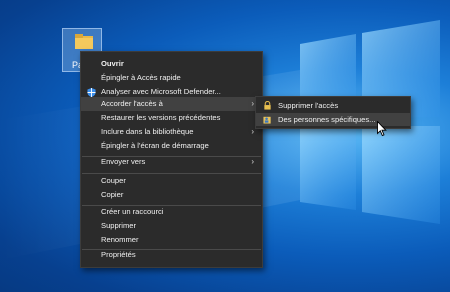  I want to click on menu-item-label: Ouvrir, so click(112, 63).